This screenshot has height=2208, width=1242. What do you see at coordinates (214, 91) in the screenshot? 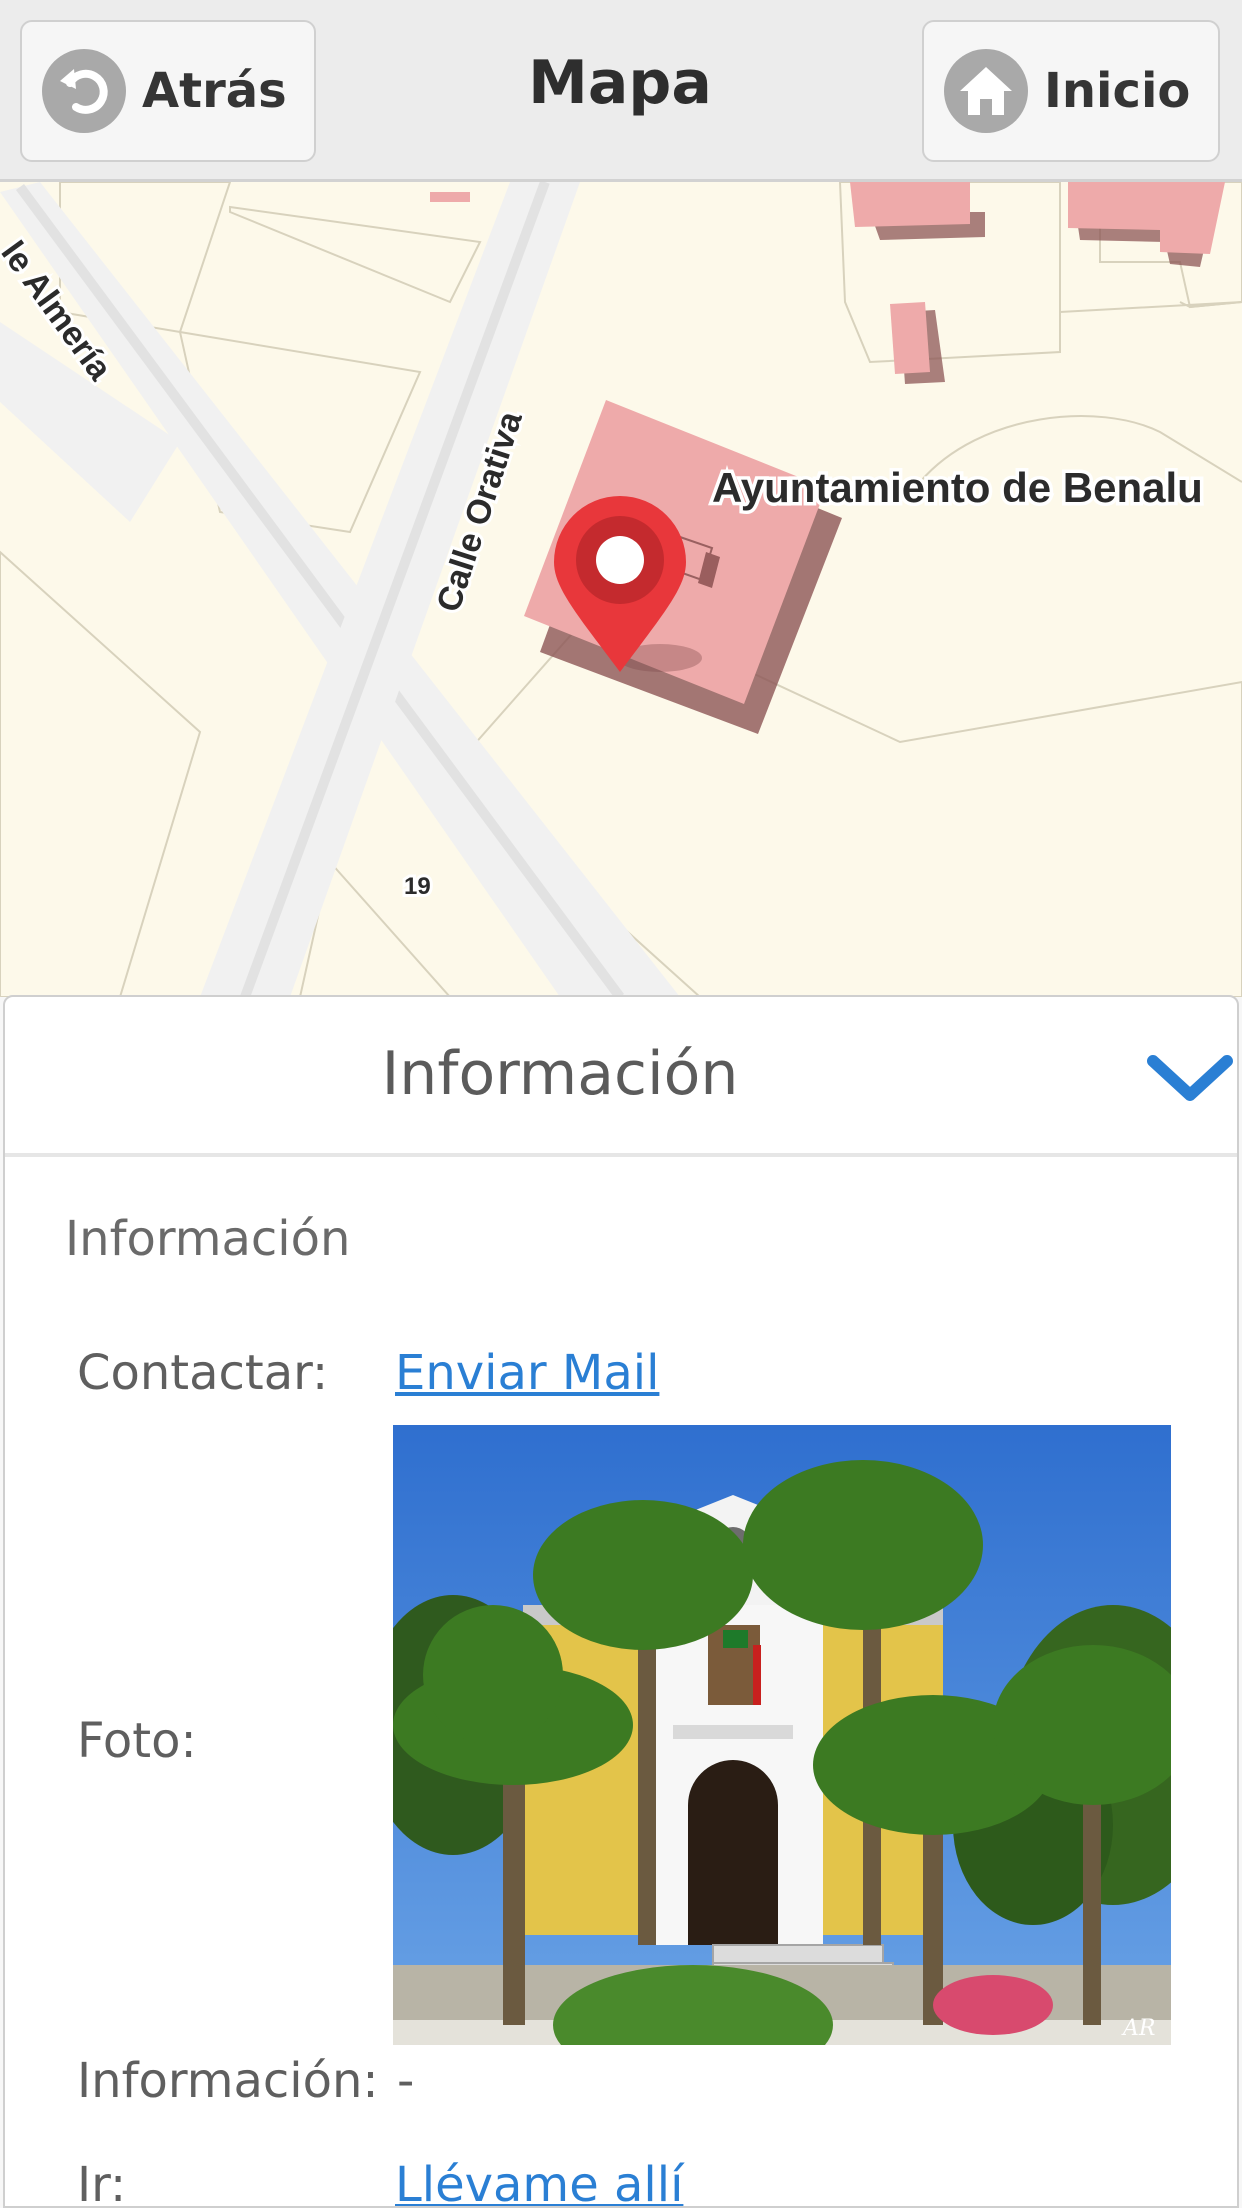
I see `back-button-label: Atrás` at bounding box center [214, 91].